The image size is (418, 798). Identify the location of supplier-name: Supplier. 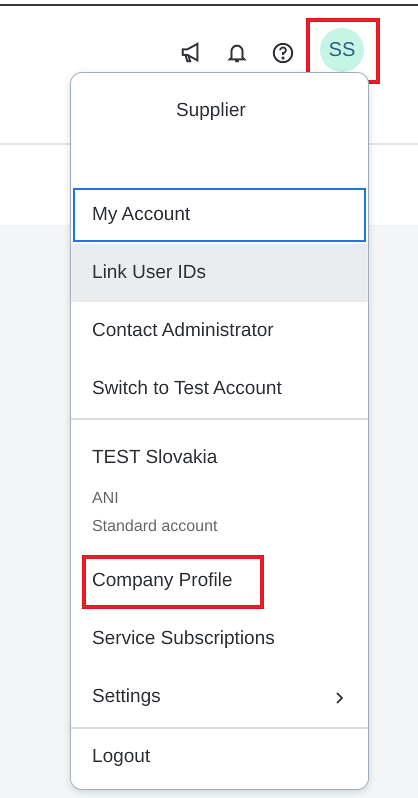
(211, 110).